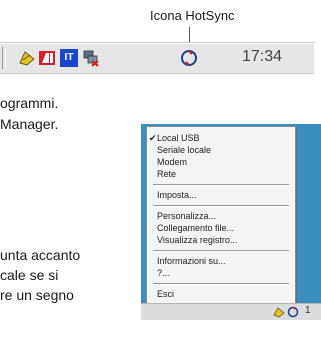 The width and height of the screenshot is (321, 339). I want to click on tray-clock: 17:34, so click(262, 57).